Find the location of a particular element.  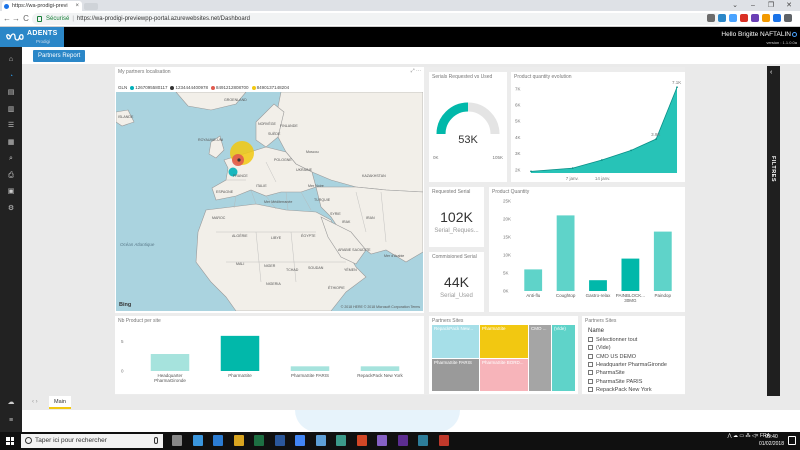

settings-icon: ⚙ is located at coordinates (11, 209).